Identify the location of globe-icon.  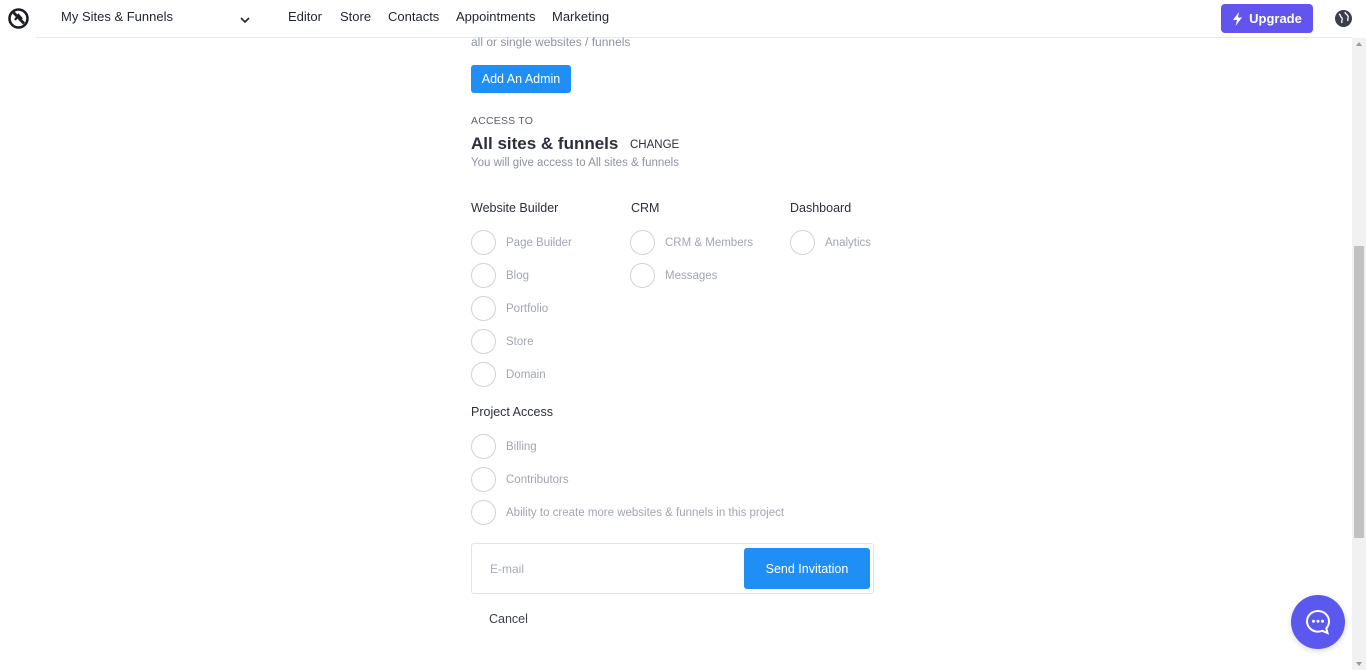
(1343, 18).